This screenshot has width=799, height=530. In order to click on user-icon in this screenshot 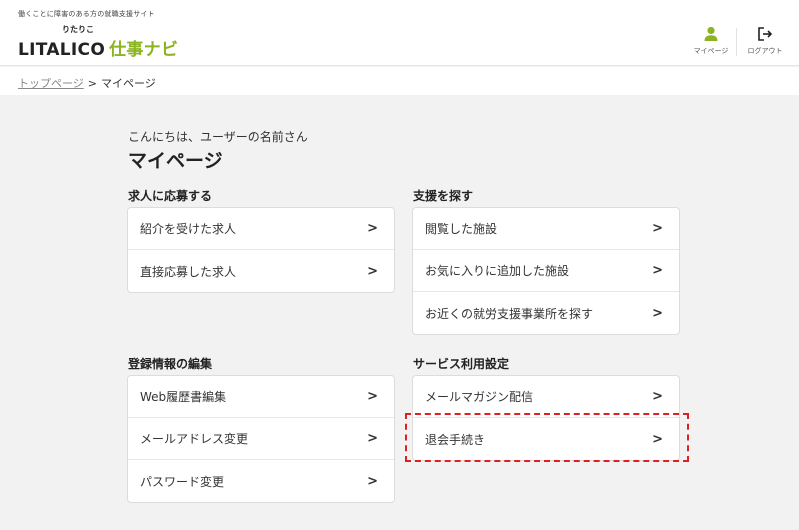, I will do `click(711, 34)`.